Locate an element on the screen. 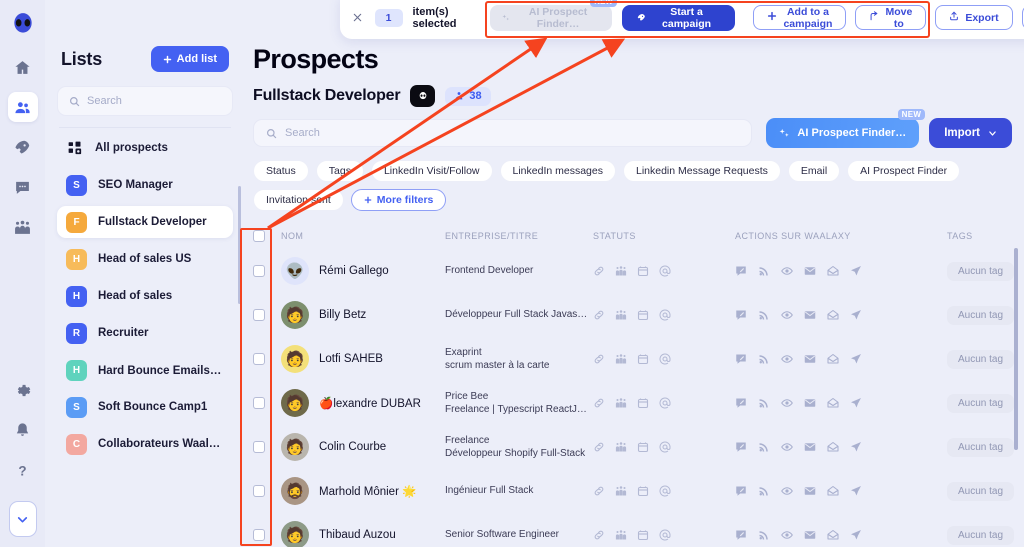 The width and height of the screenshot is (1024, 547). lists-search-input: Search is located at coordinates (145, 101).